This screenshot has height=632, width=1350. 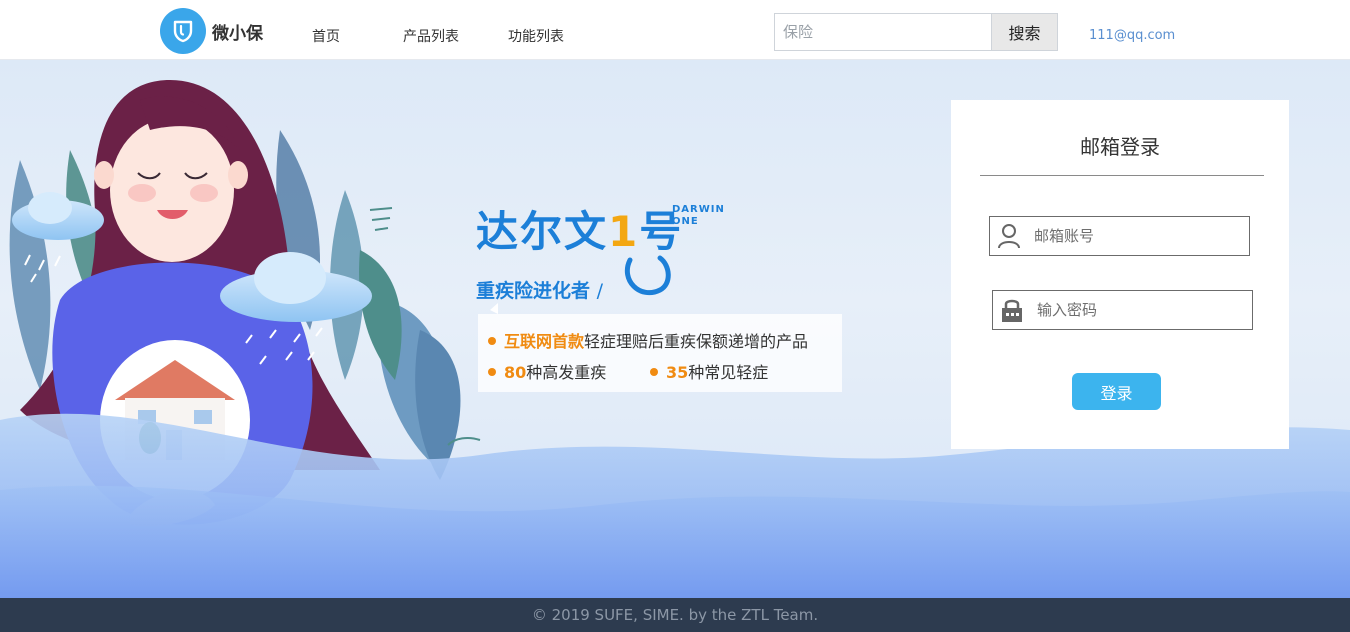 I want to click on user-icon, so click(x=1009, y=236).